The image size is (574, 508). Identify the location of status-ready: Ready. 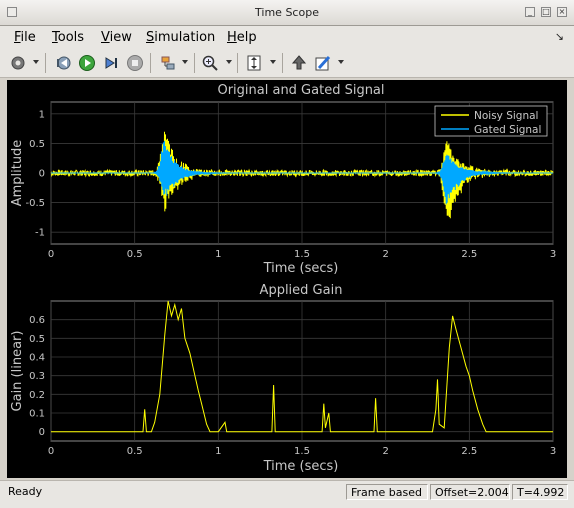
(25, 491).